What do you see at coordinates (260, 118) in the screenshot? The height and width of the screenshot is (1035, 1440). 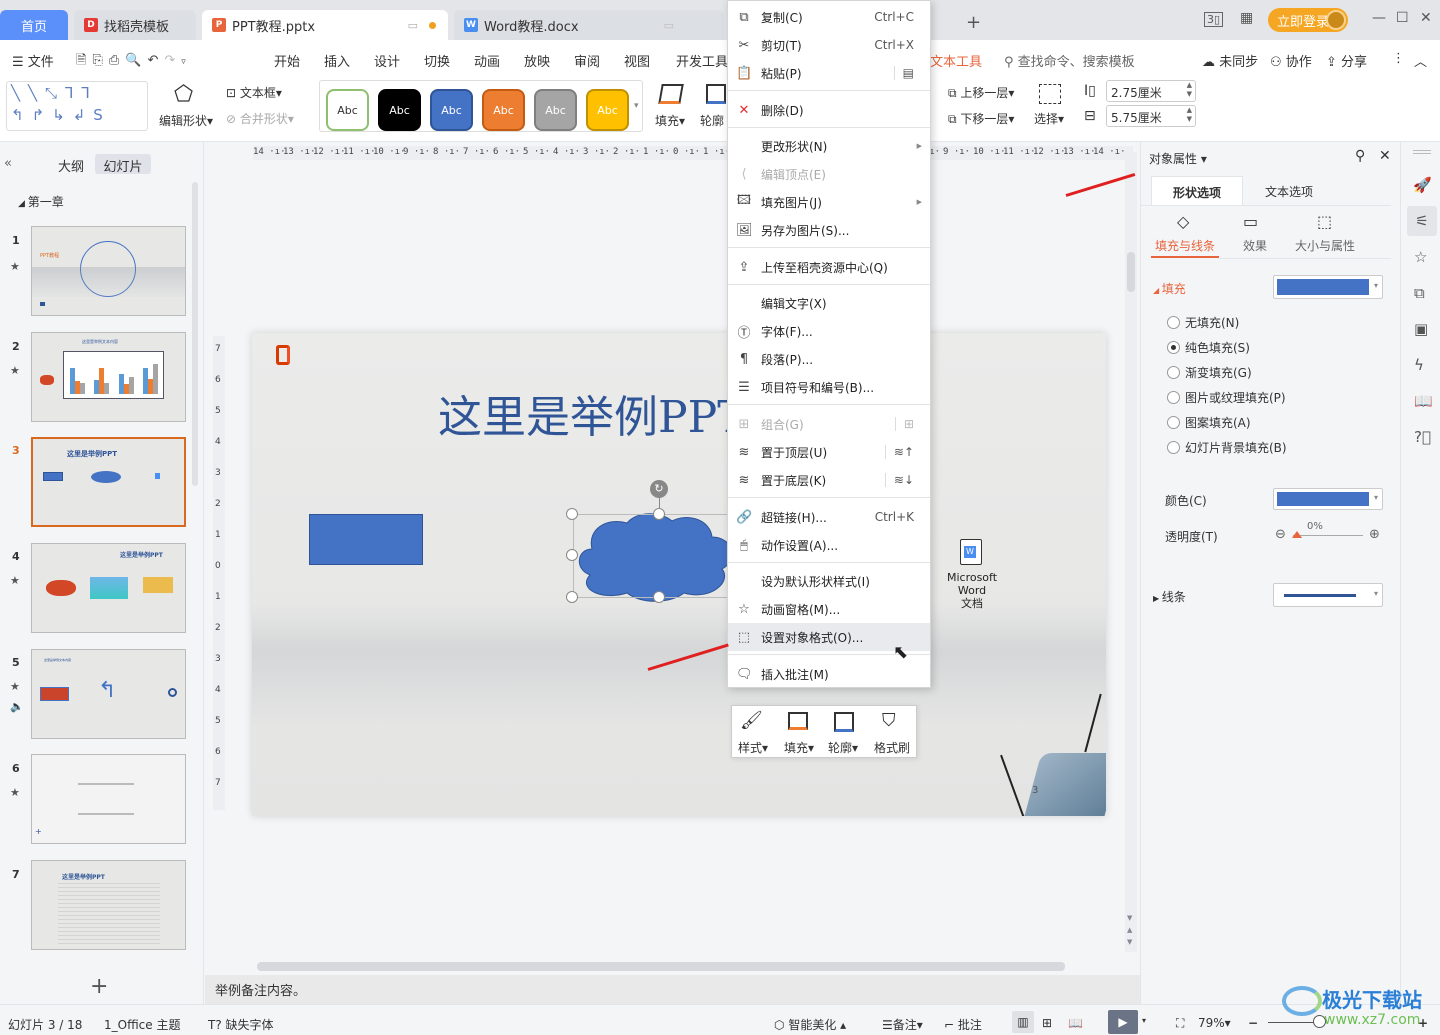 I see `merge-shape-button: ⊘ 合并形状▾` at bounding box center [260, 118].